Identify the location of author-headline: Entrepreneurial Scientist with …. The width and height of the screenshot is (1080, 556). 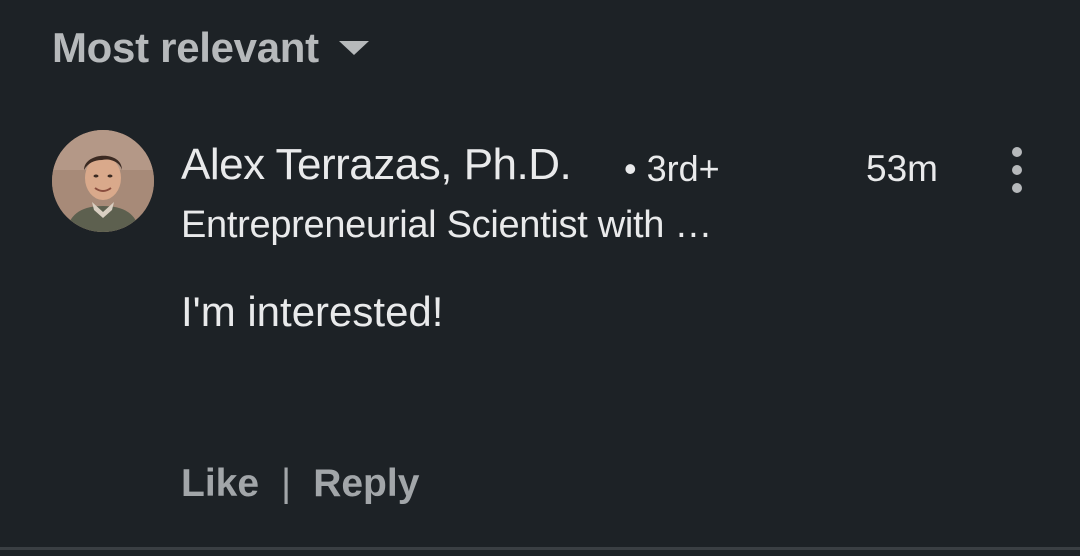
(446, 225).